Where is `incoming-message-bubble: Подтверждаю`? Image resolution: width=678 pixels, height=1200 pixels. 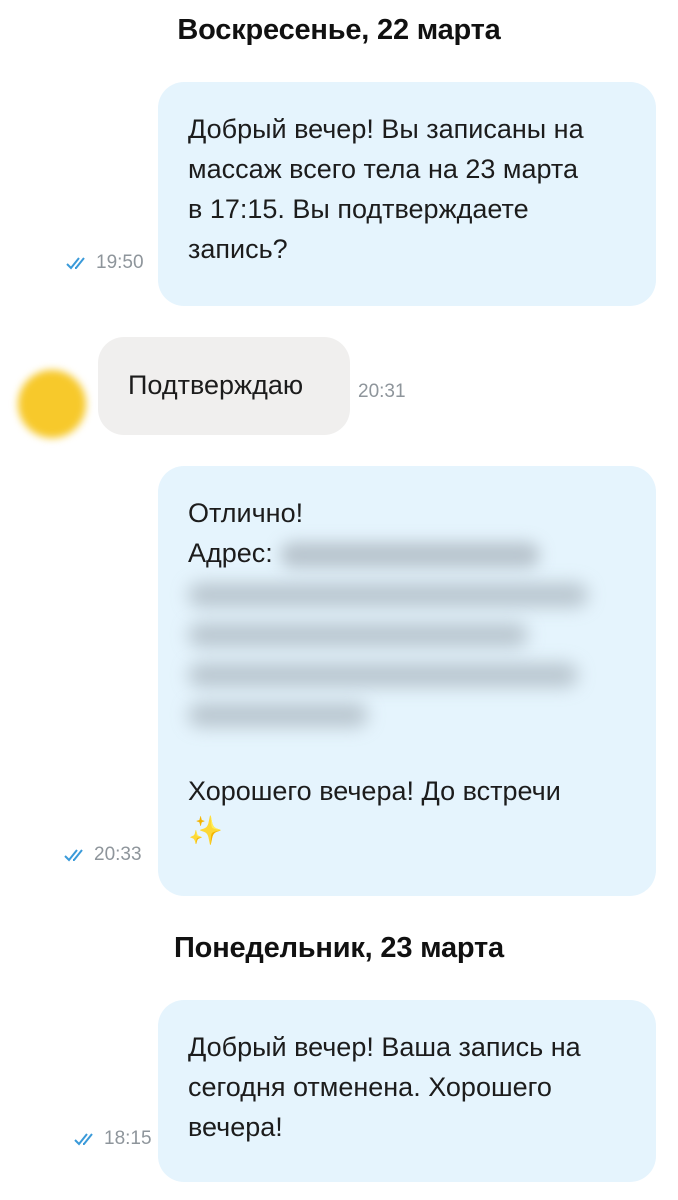 incoming-message-bubble: Подтверждаю is located at coordinates (224, 386).